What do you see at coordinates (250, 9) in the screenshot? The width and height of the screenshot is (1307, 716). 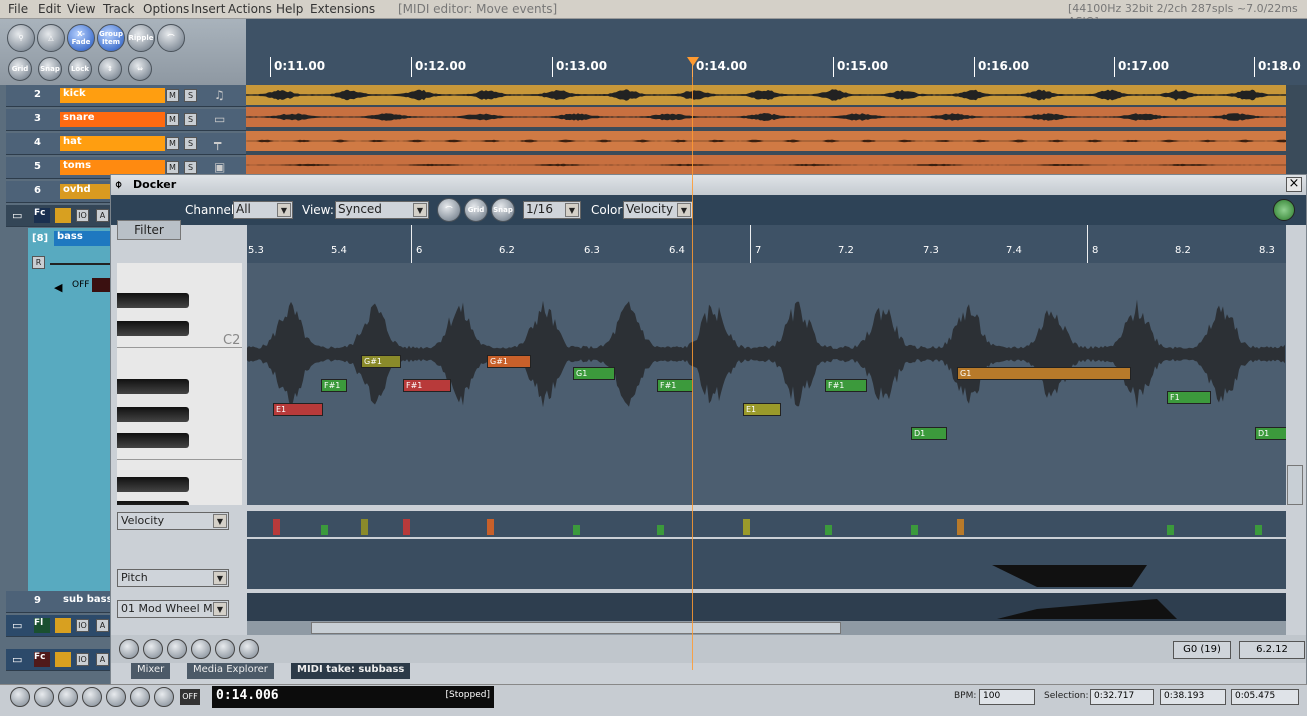 I see `menu-actions: Actions` at bounding box center [250, 9].